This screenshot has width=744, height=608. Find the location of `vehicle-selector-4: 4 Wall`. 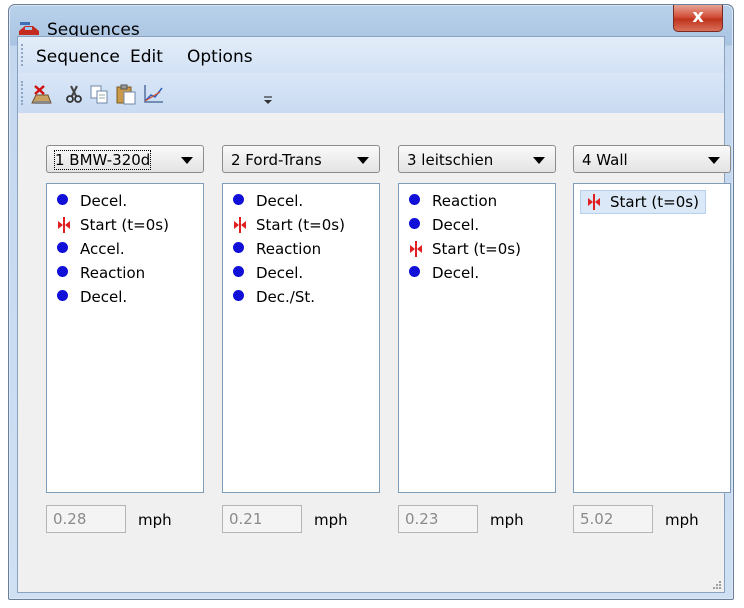

vehicle-selector-4: 4 Wall is located at coordinates (652, 159).